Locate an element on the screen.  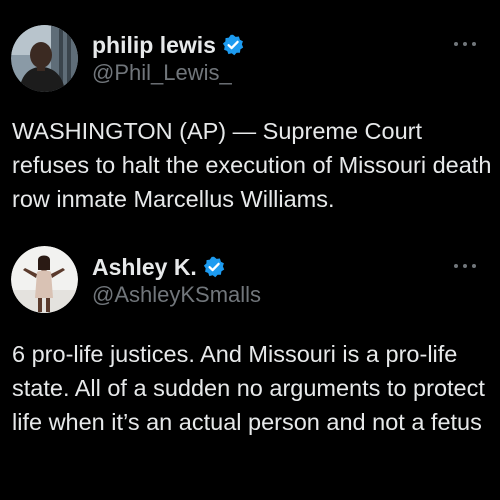
author-name-row: philip lewis is located at coordinates (168, 45).